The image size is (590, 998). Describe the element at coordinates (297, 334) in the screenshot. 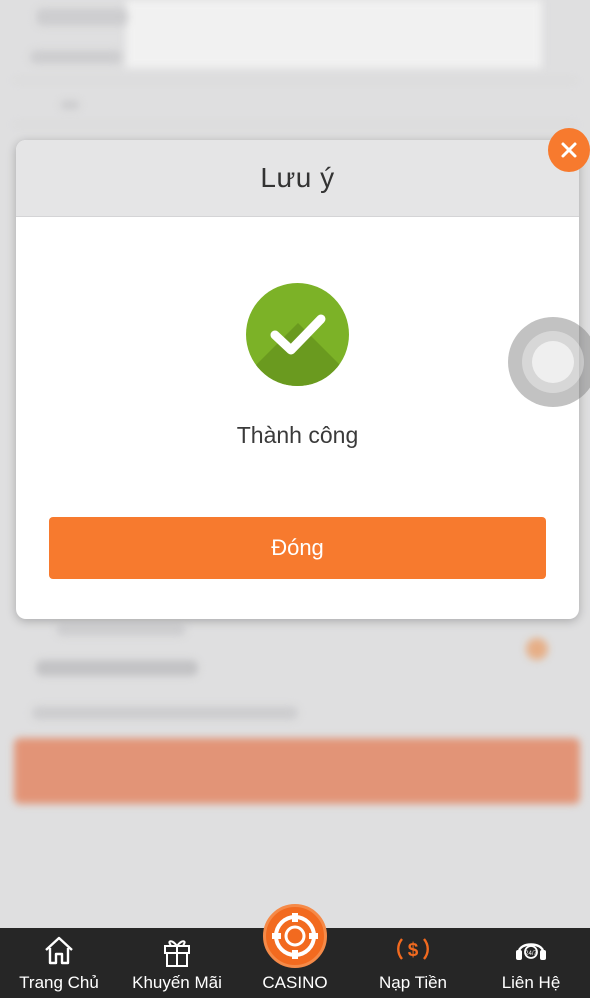

I see `checkmark-icon` at that location.